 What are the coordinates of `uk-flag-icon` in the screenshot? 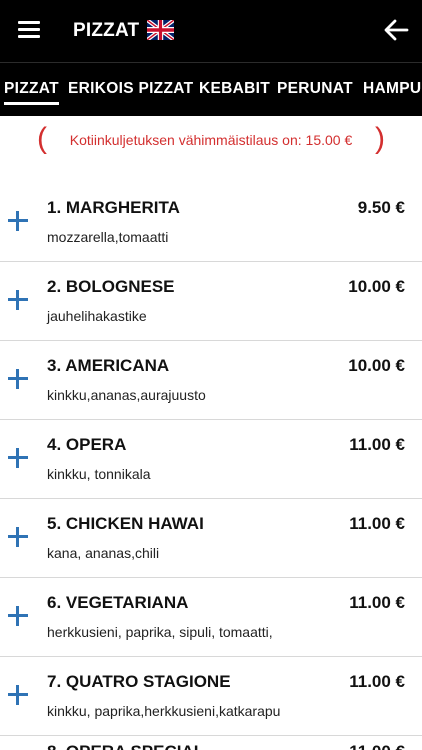 It's located at (160, 30).